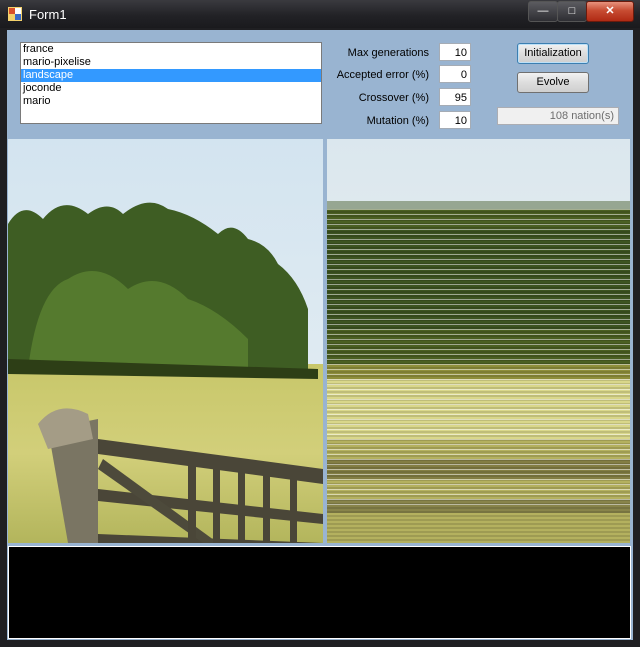 The image size is (640, 647). What do you see at coordinates (455, 74) in the screenshot?
I see `accepted-error-input: 0` at bounding box center [455, 74].